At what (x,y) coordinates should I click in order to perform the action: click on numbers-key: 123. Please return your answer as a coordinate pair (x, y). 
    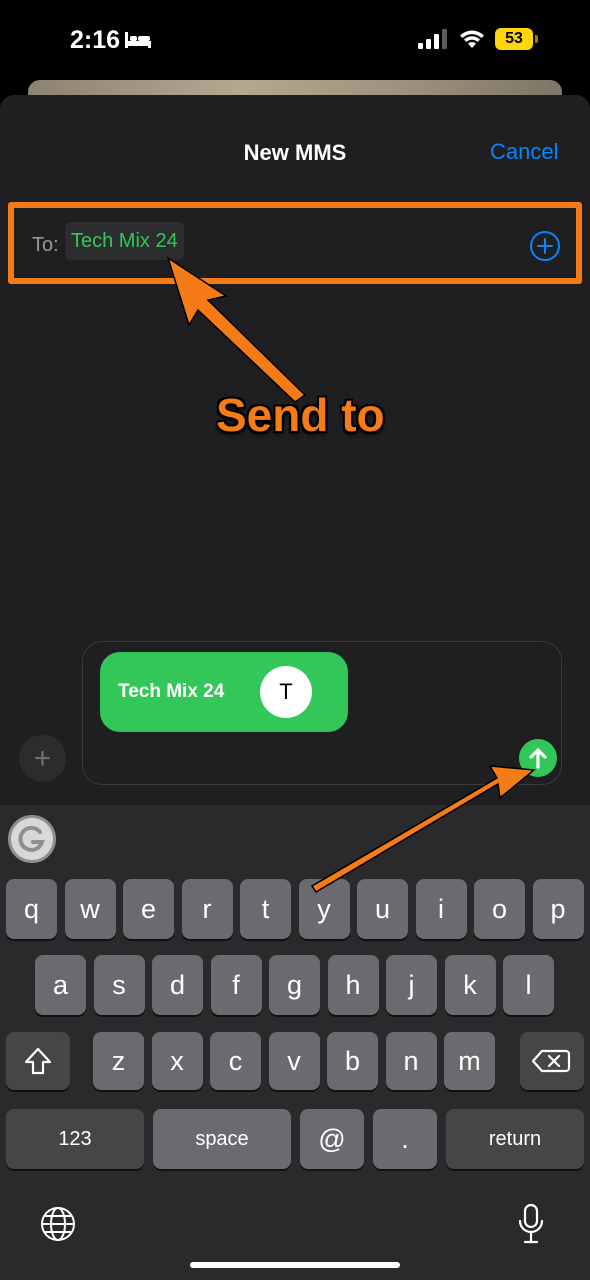
    Looking at the image, I should click on (75, 1139).